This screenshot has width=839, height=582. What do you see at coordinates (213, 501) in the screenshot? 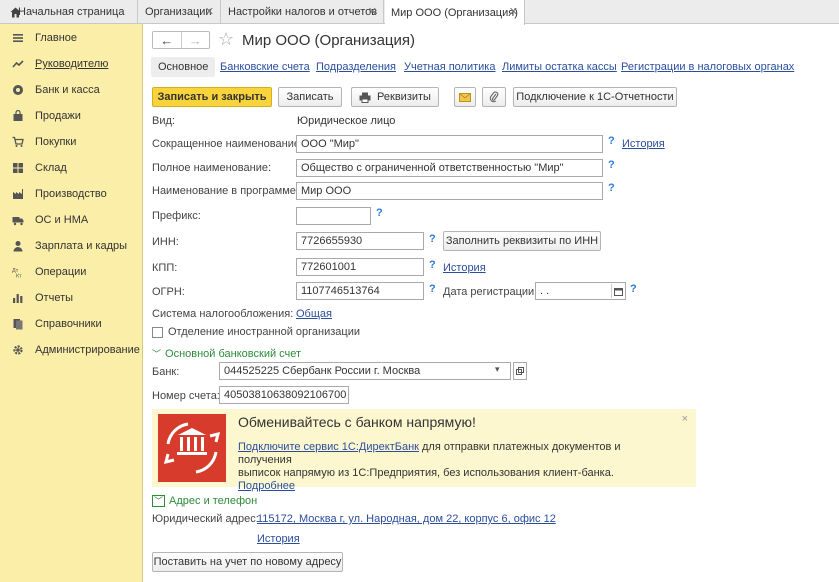
I see `section-title: Адрес и телефон` at bounding box center [213, 501].